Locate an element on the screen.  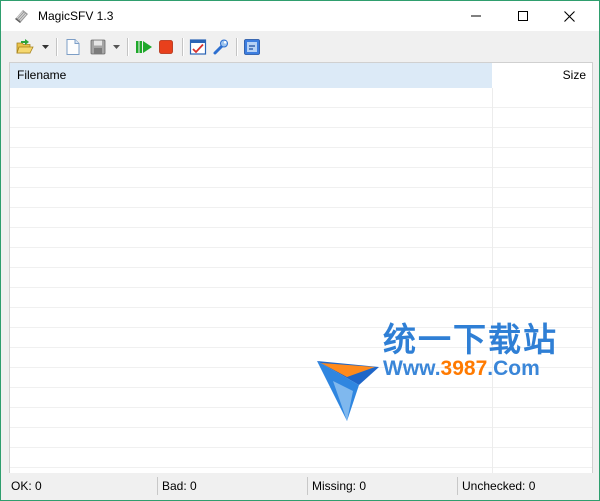
close-button is located at coordinates (569, 16).